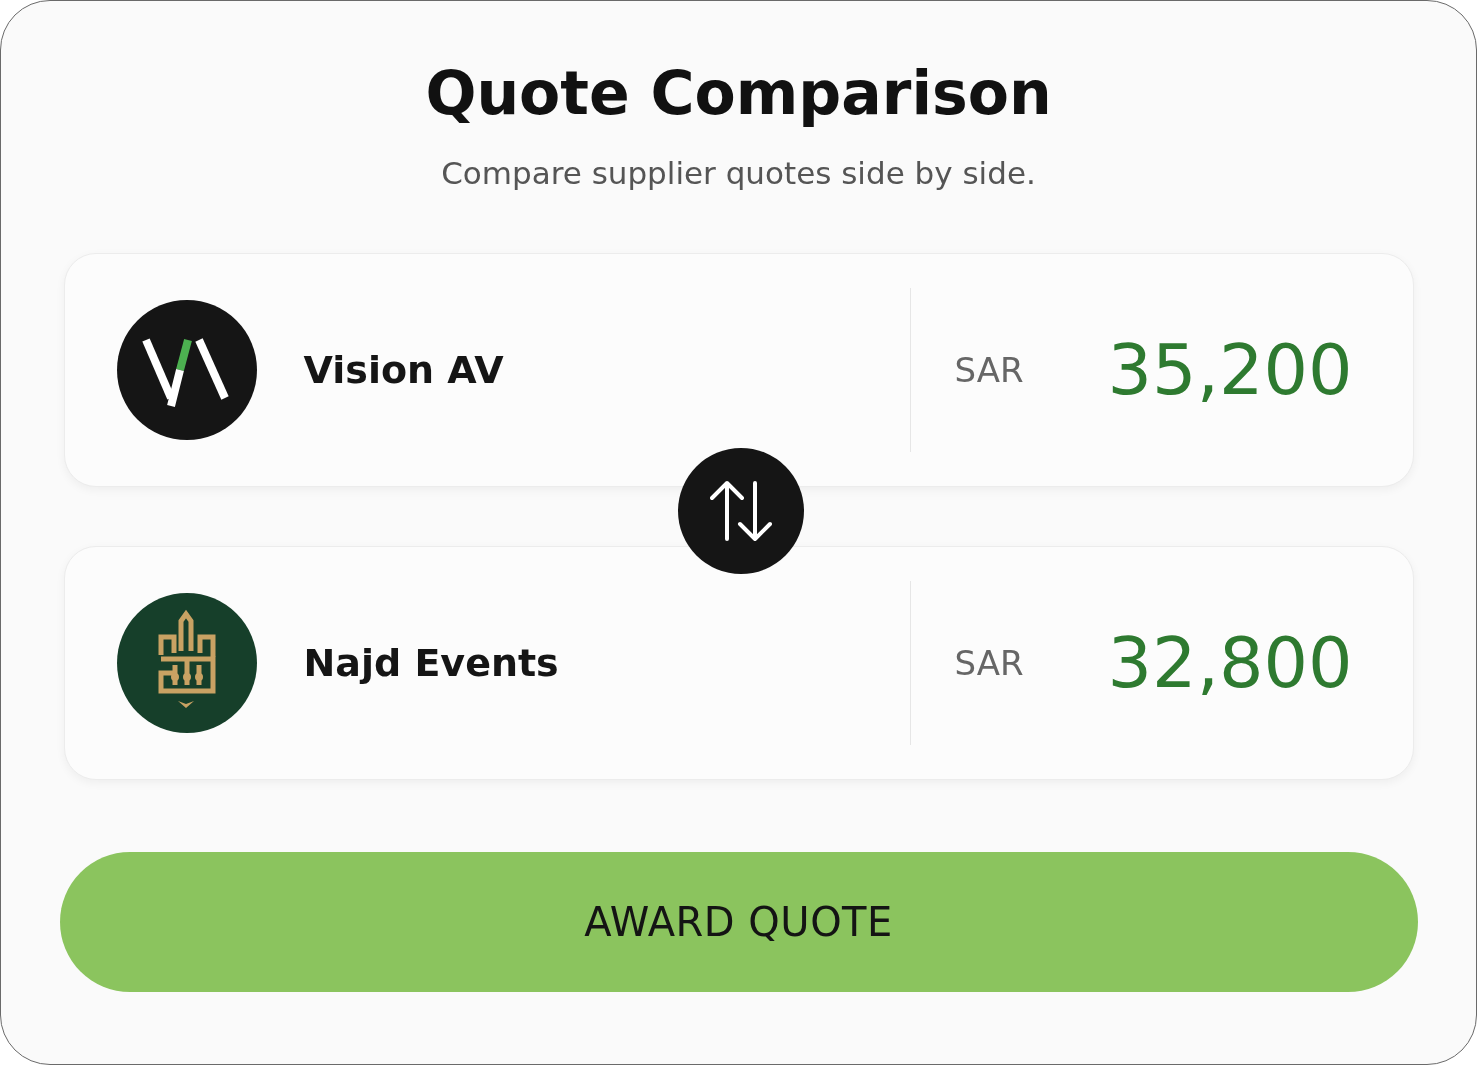 The width and height of the screenshot is (1477, 1065). I want to click on quote-amount: 35,200, so click(1230, 370).